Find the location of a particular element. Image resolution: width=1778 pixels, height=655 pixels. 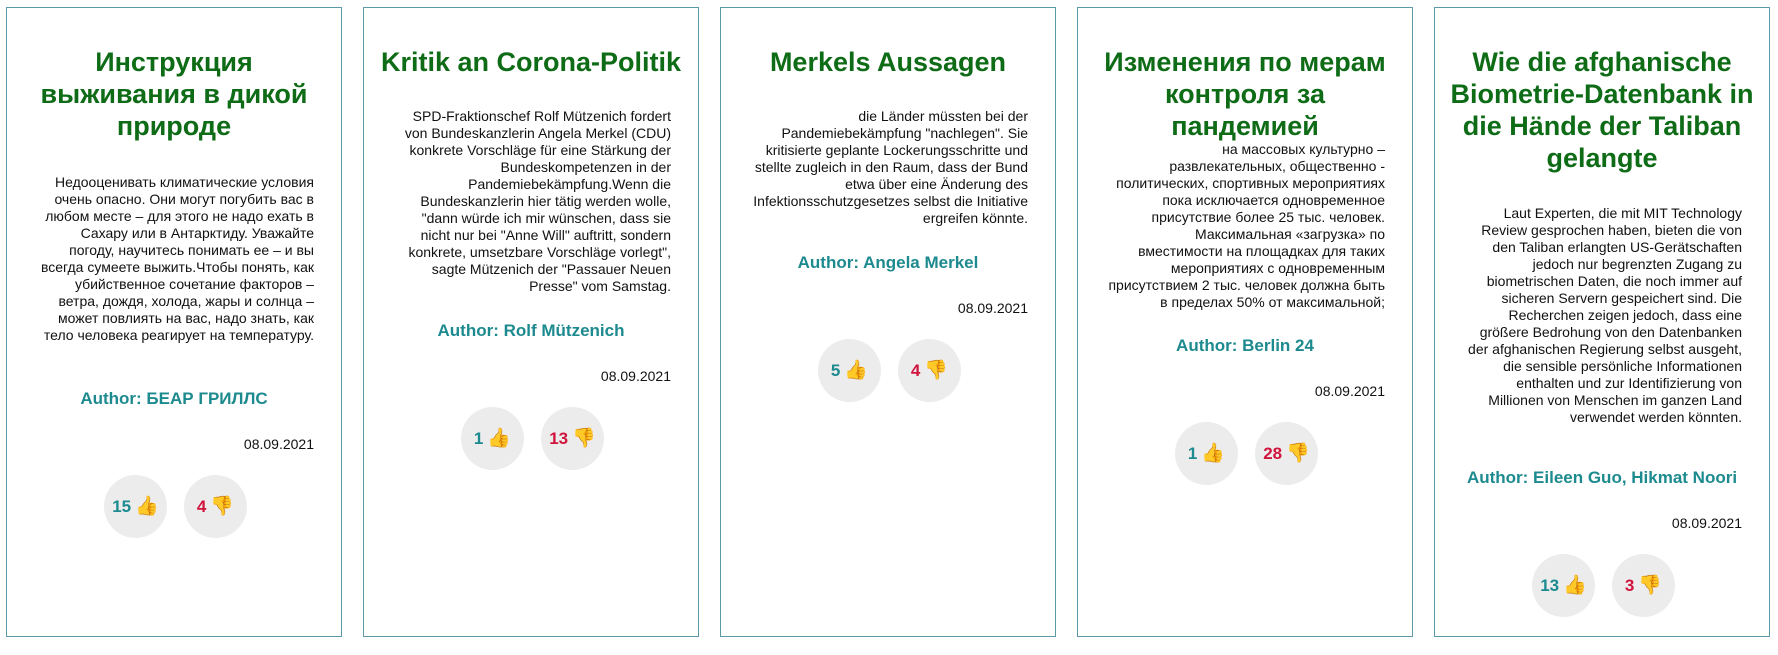

dislike-button: 3 👎 is located at coordinates (1643, 585).